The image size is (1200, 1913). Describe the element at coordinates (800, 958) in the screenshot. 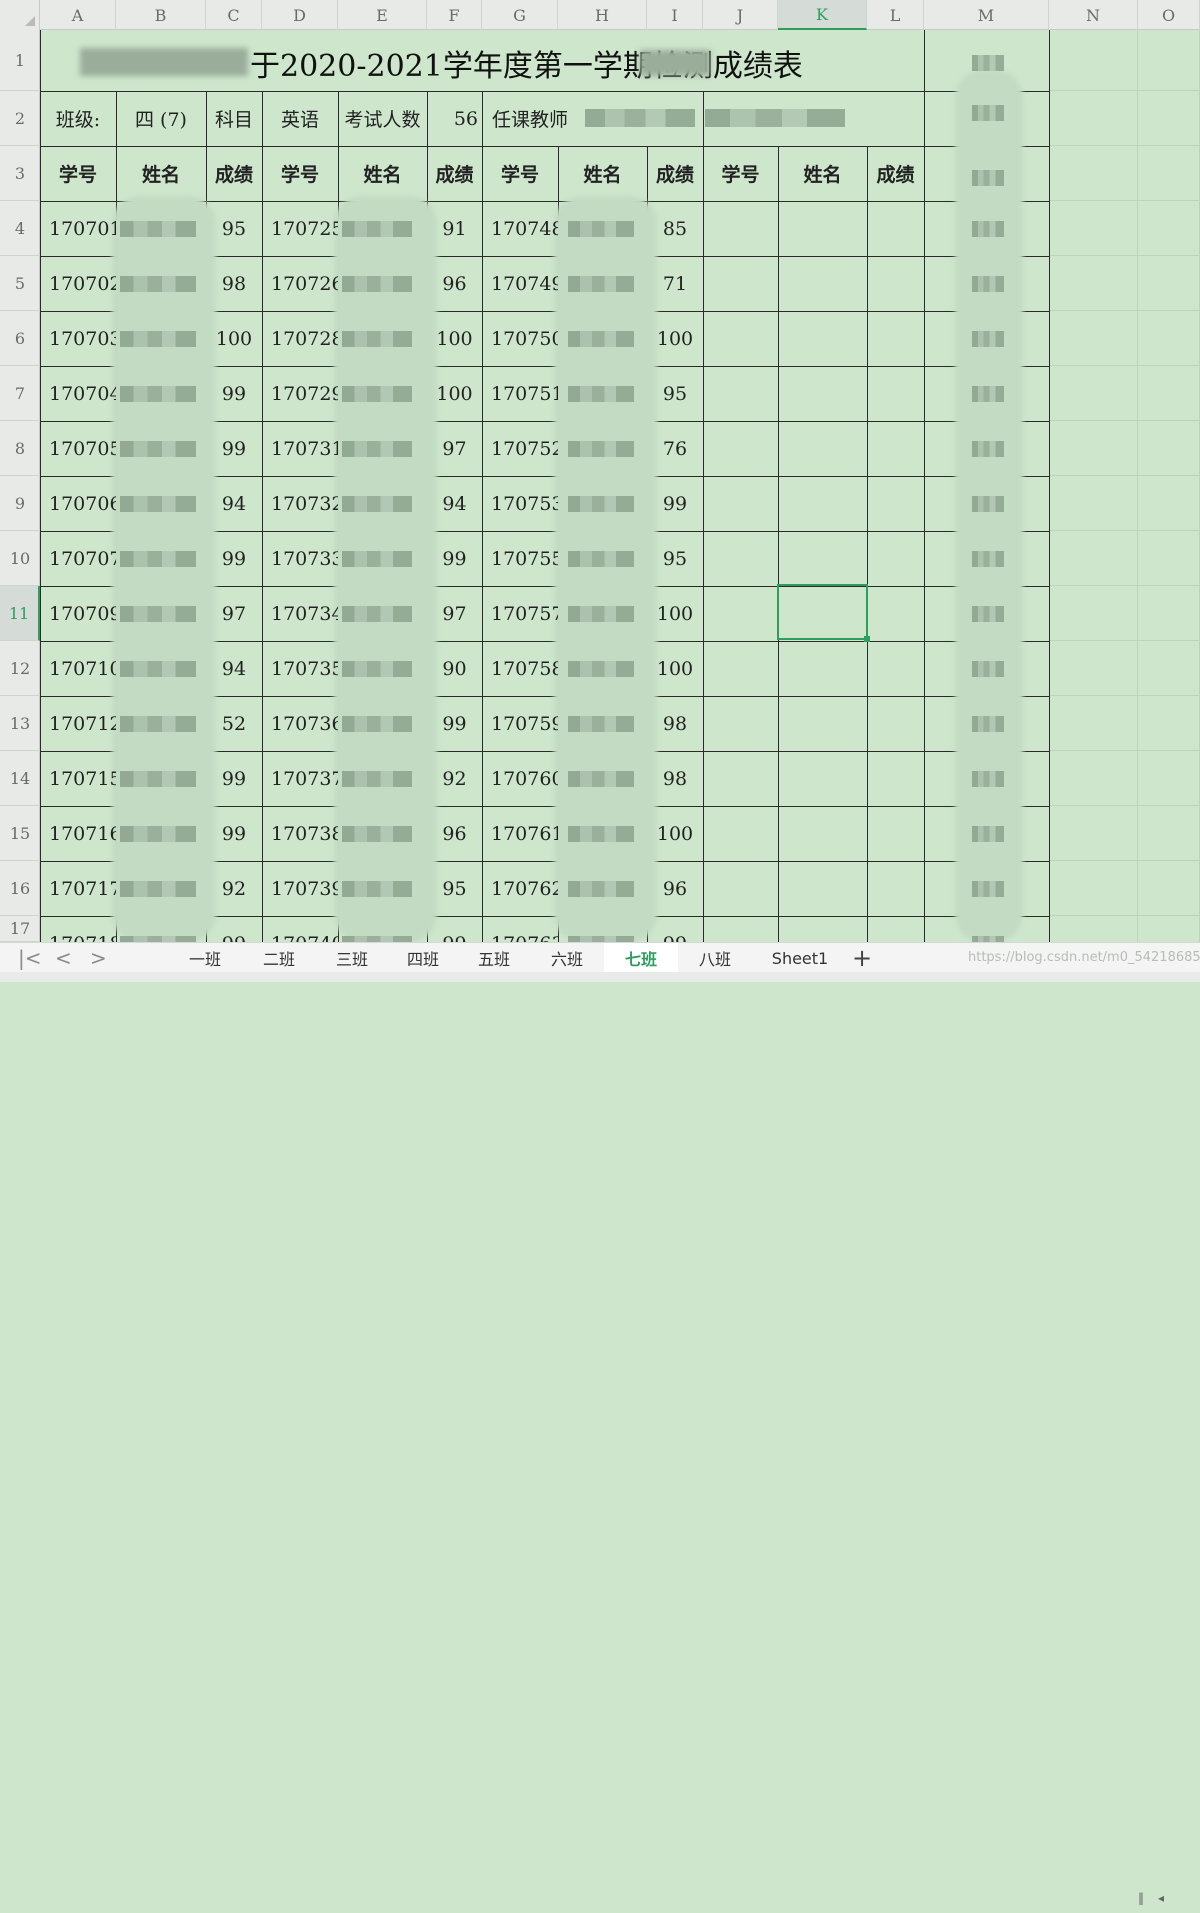

I see `sheet-tab-9: Sheet1` at that location.